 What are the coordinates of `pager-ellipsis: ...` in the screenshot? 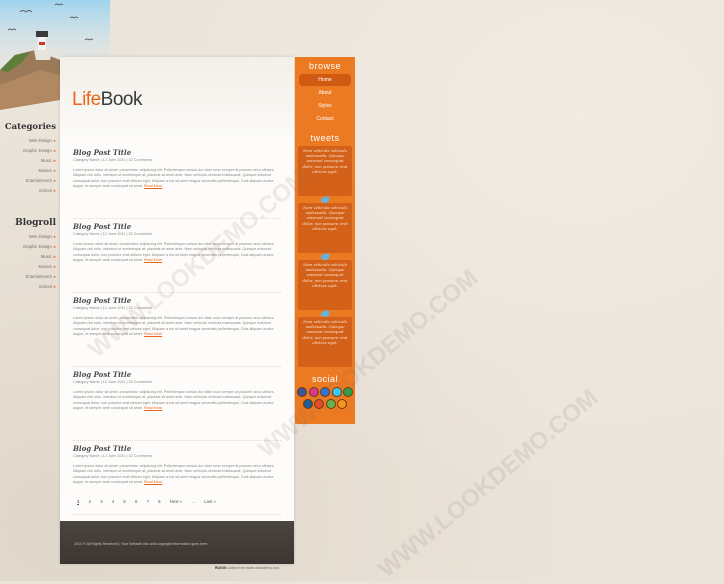 It's located at (193, 501).